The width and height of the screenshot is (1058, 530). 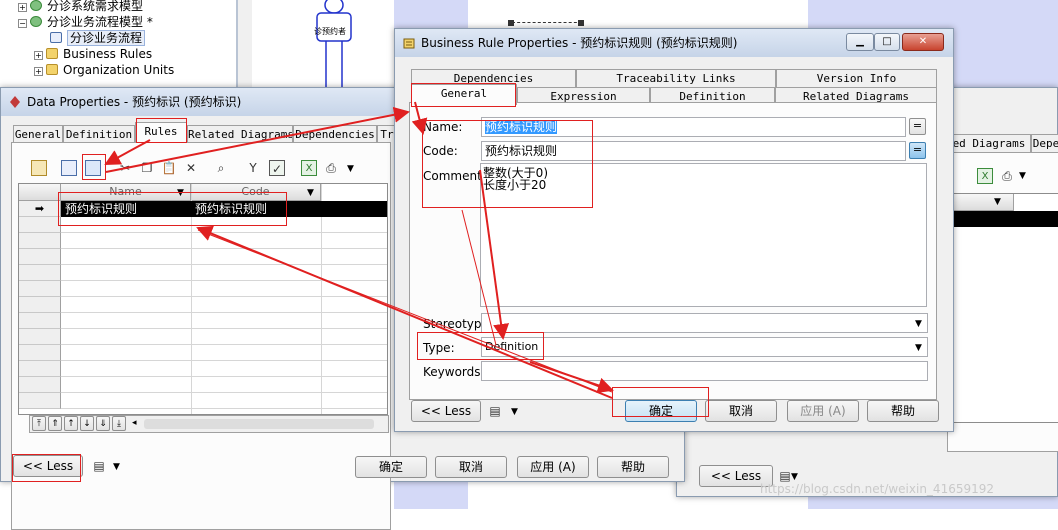 What do you see at coordinates (704, 347) in the screenshot?
I see `type-select: Definition` at bounding box center [704, 347].